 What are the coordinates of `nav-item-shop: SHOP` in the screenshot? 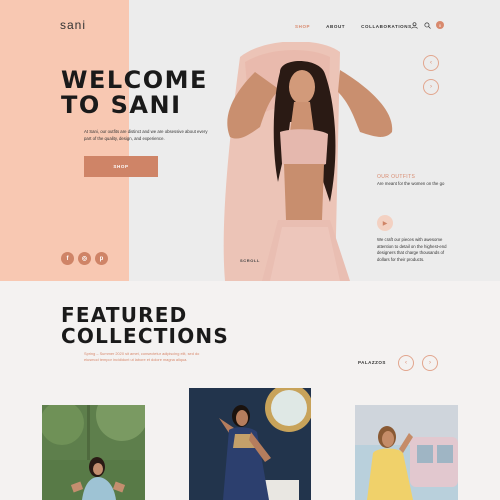 It's located at (302, 26).